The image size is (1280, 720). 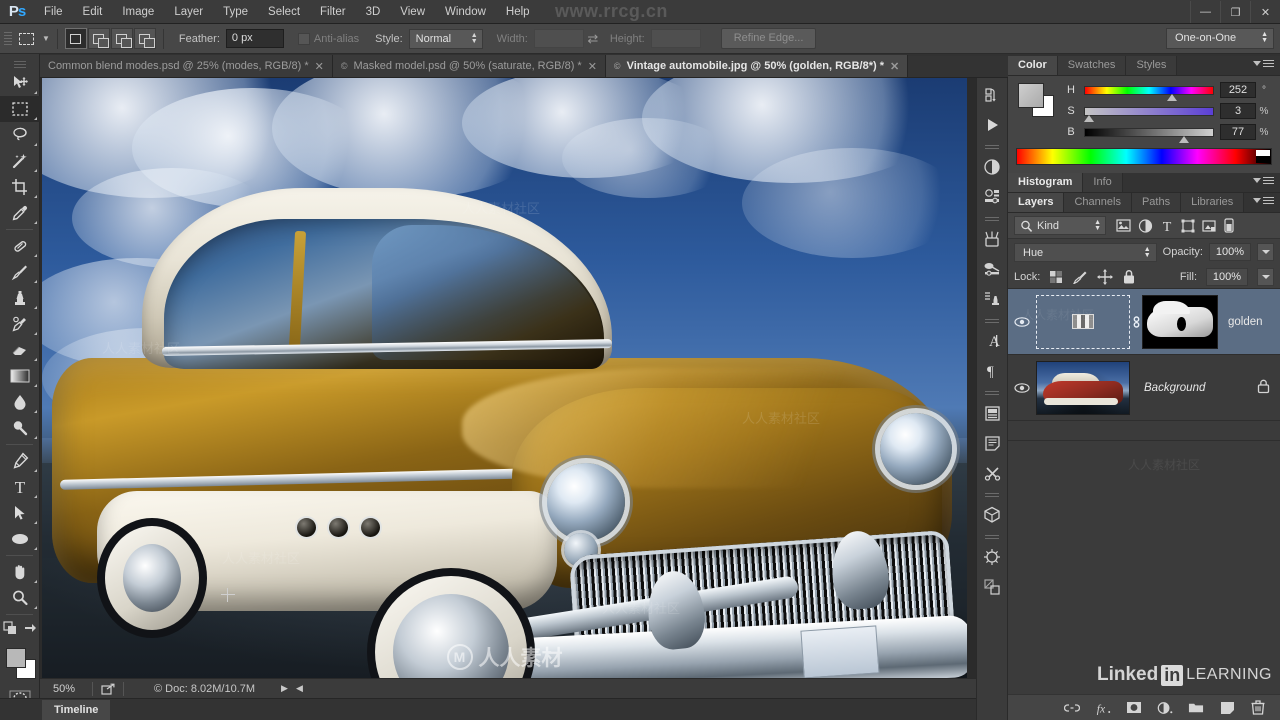 I want to click on blur-tool, so click(x=20, y=402).